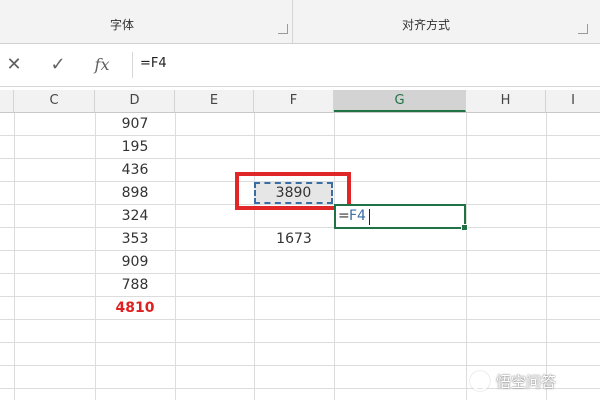 This screenshot has height=400, width=600. I want to click on column-header-f: F, so click(294, 101).